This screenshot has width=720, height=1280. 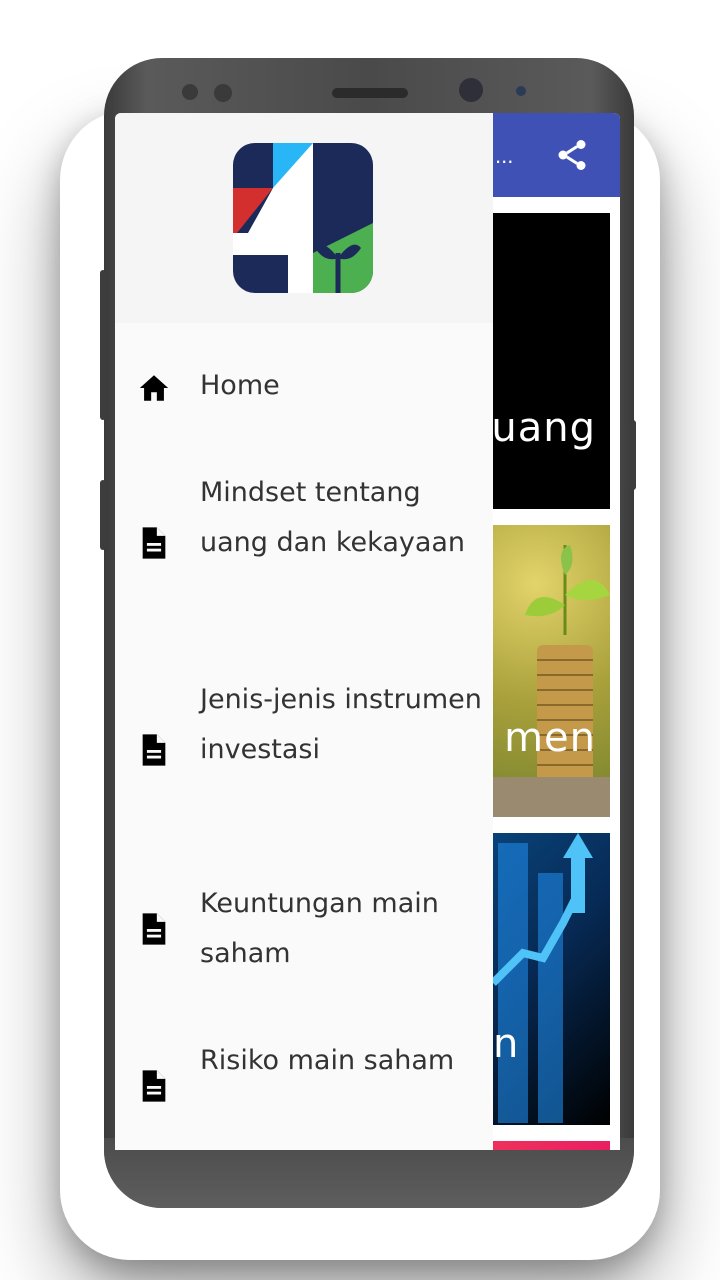 I want to click on drawer-header, so click(x=304, y=218).